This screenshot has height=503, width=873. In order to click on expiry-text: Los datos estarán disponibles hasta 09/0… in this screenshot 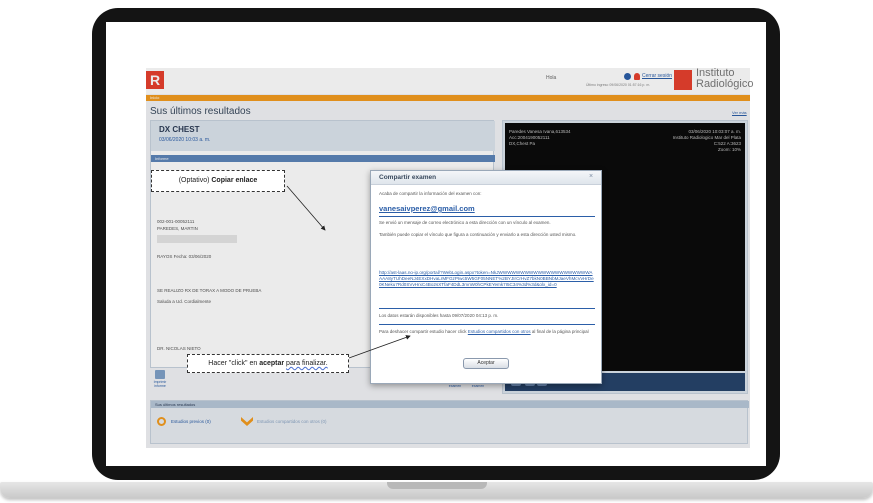, I will do `click(439, 315)`.